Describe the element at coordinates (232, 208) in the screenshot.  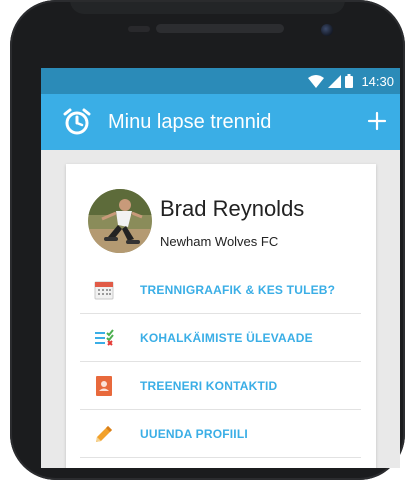
I see `profile-name: Brad Reynolds` at that location.